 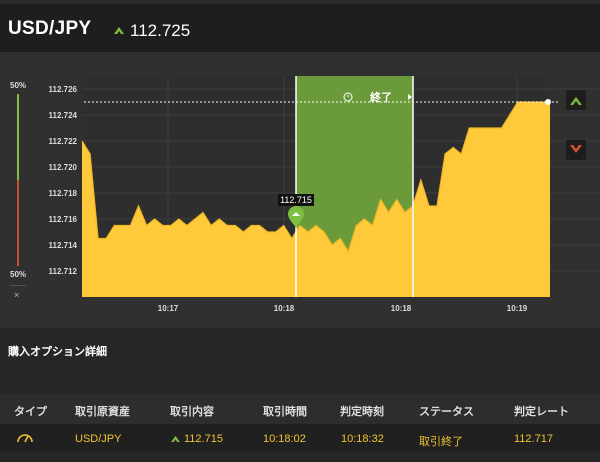 What do you see at coordinates (63, 141) in the screenshot?
I see `y-tick-label: 112.722` at bounding box center [63, 141].